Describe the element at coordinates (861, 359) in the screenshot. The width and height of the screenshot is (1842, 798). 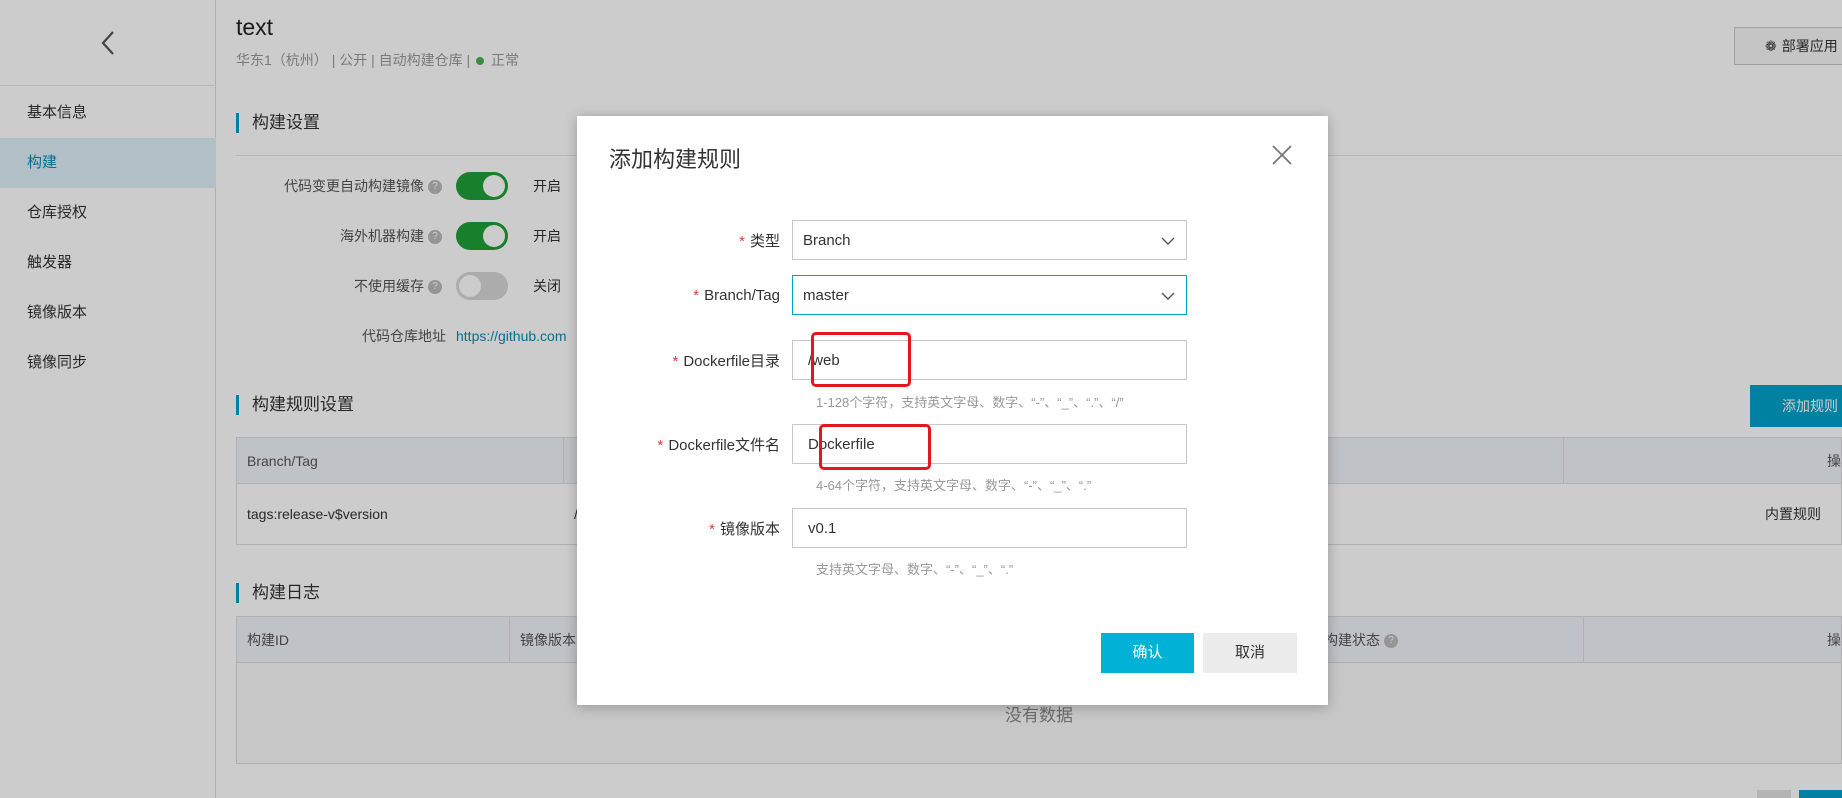
I see `highlight-box-dockerfile-dir` at that location.